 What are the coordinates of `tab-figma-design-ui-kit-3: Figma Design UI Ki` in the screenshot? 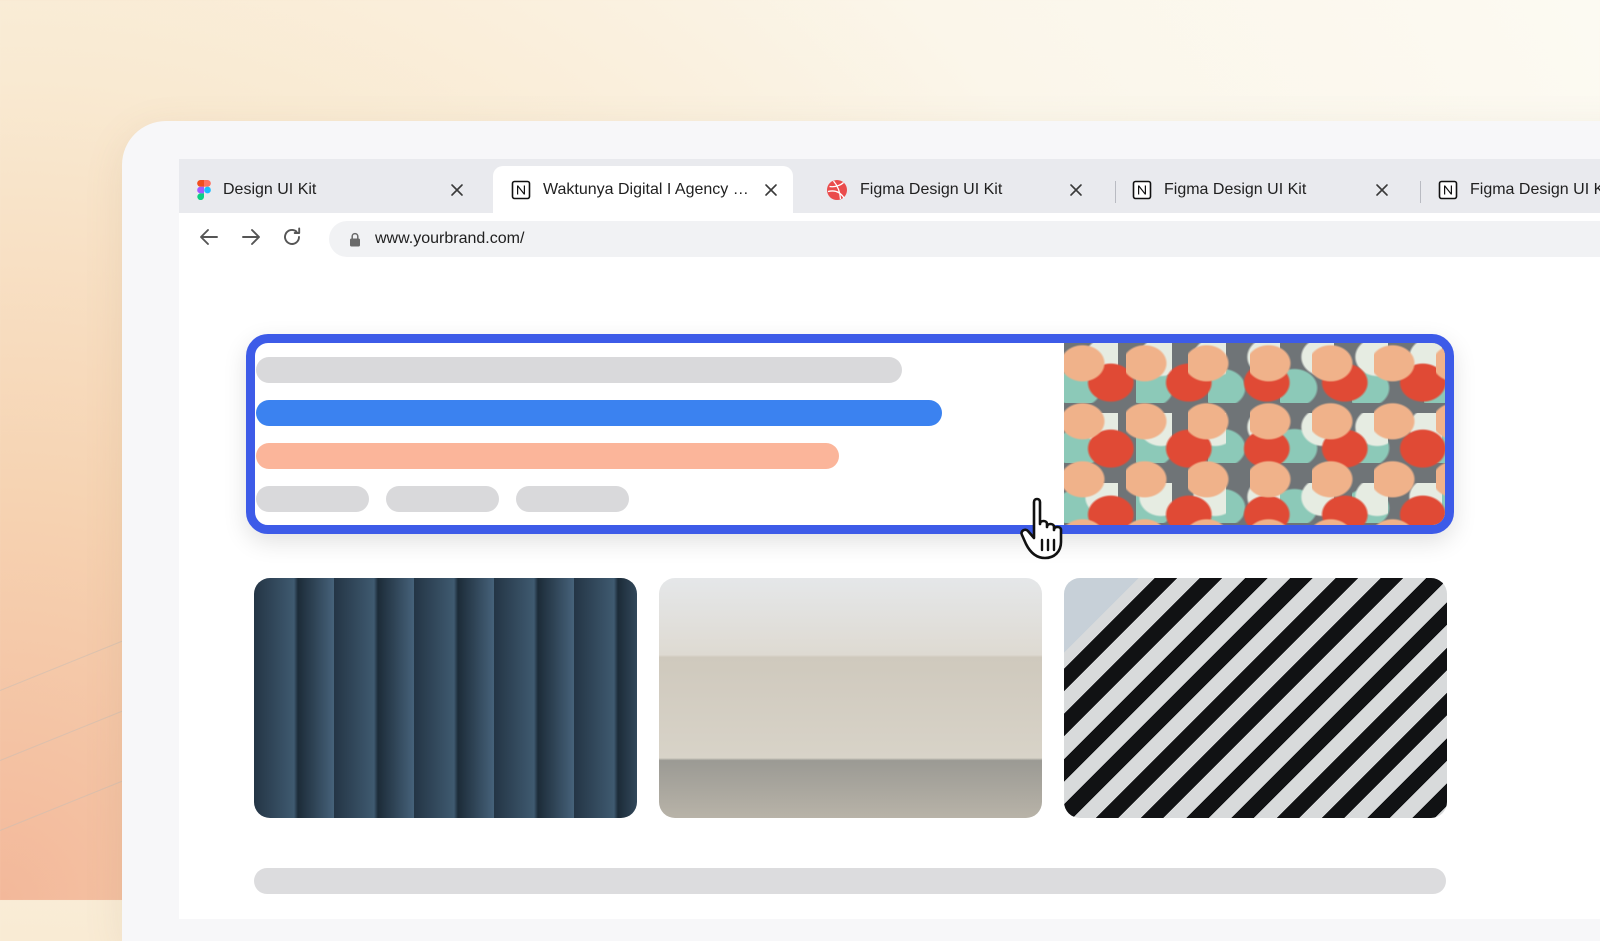 It's located at (1510, 189).